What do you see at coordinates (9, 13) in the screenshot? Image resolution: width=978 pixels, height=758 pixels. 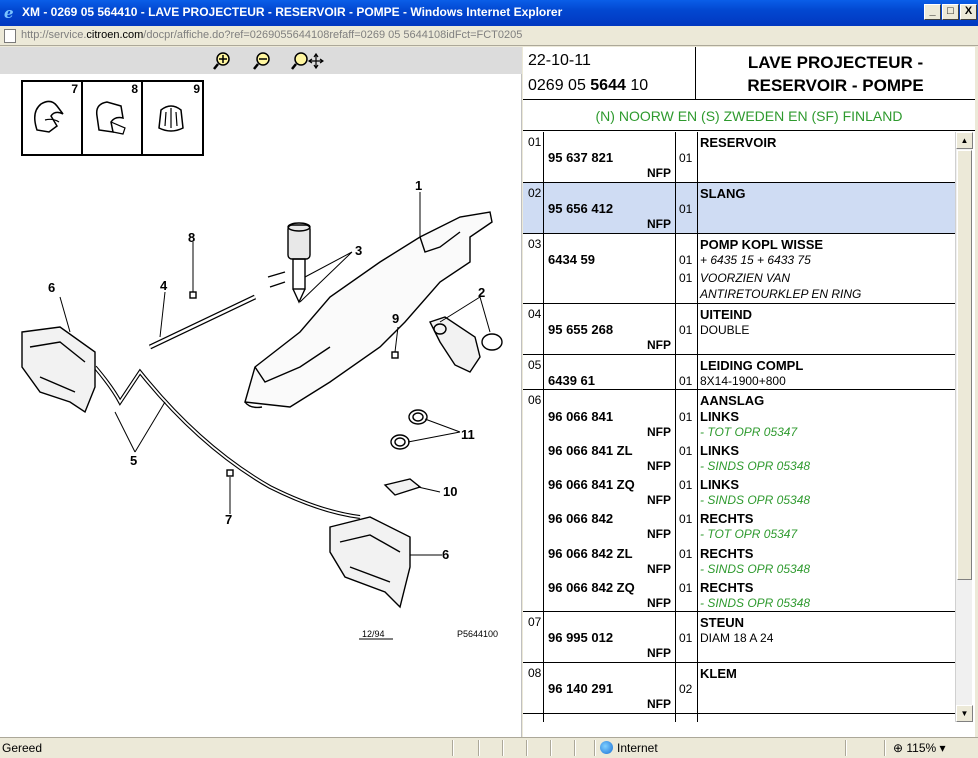 I see `ie-logo-icon: e` at bounding box center [9, 13].